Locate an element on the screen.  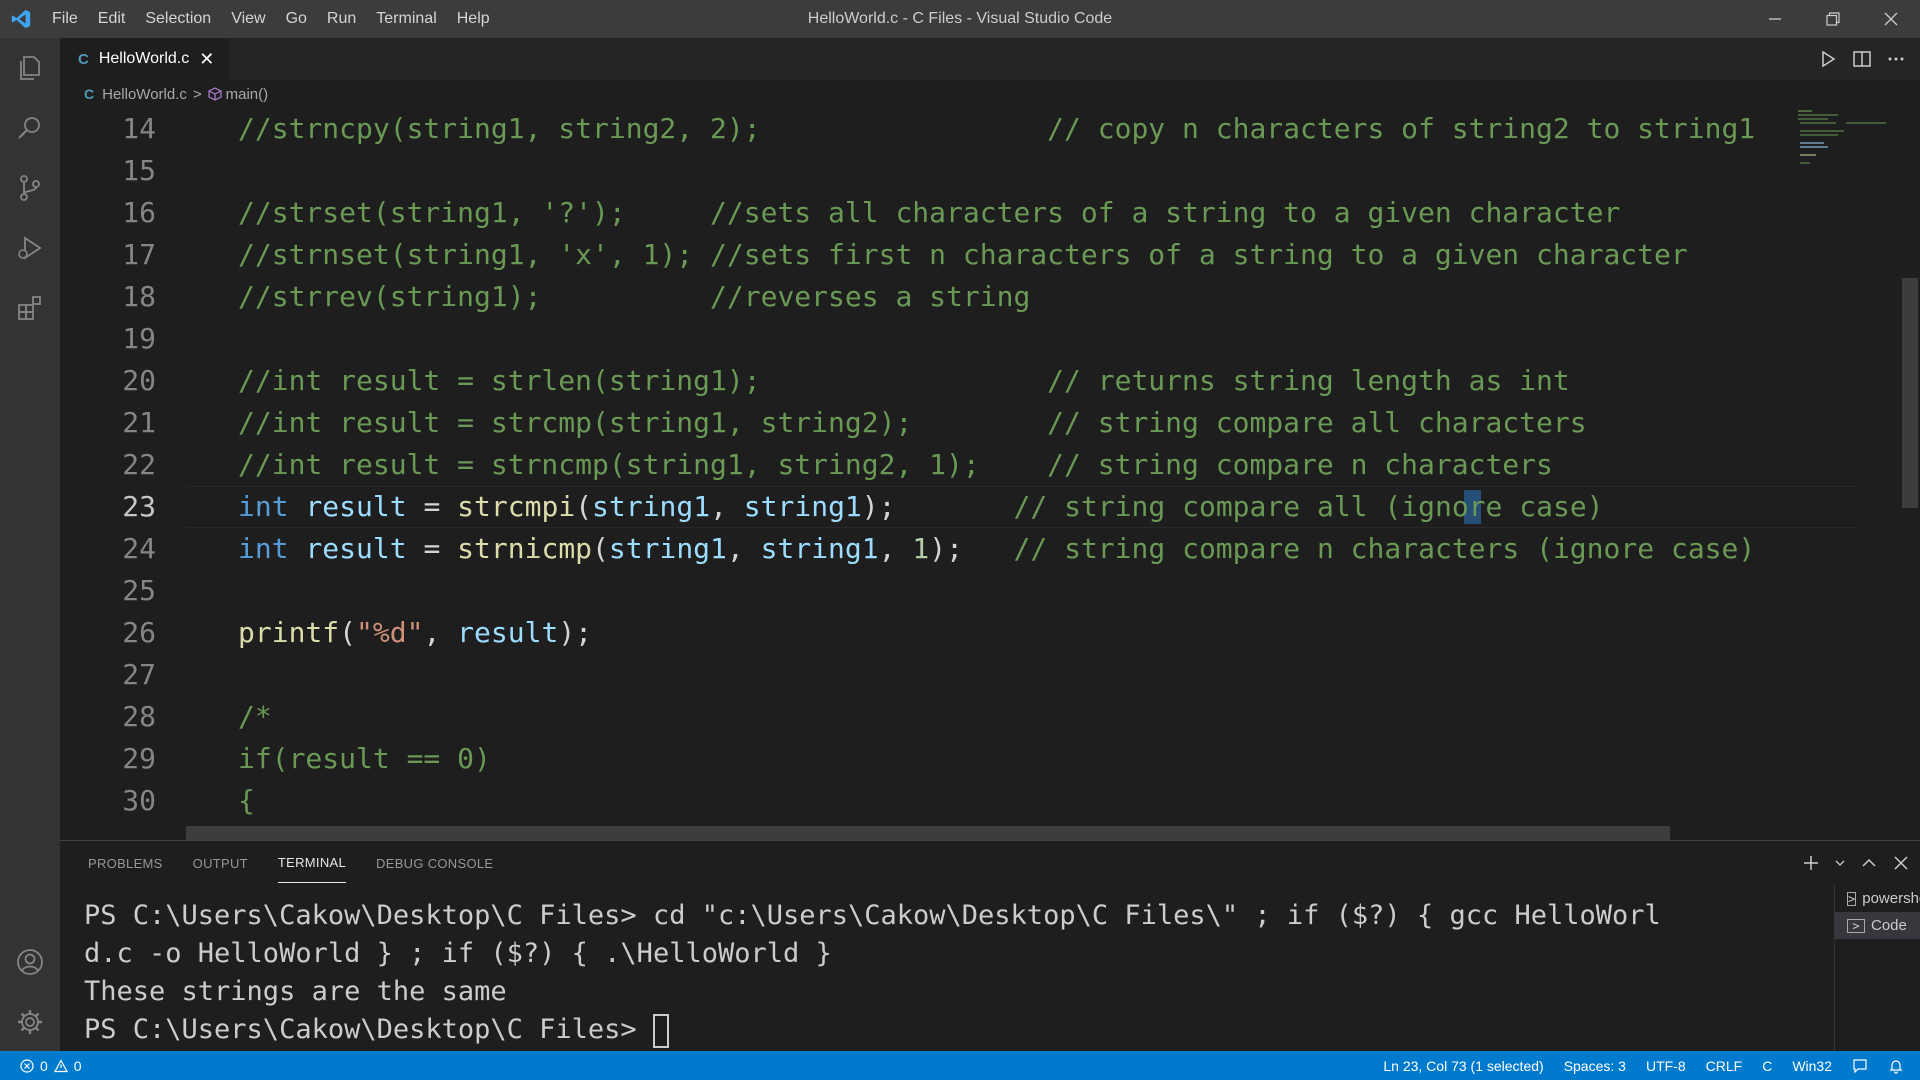
settings-gear-icon is located at coordinates (30, 1022).